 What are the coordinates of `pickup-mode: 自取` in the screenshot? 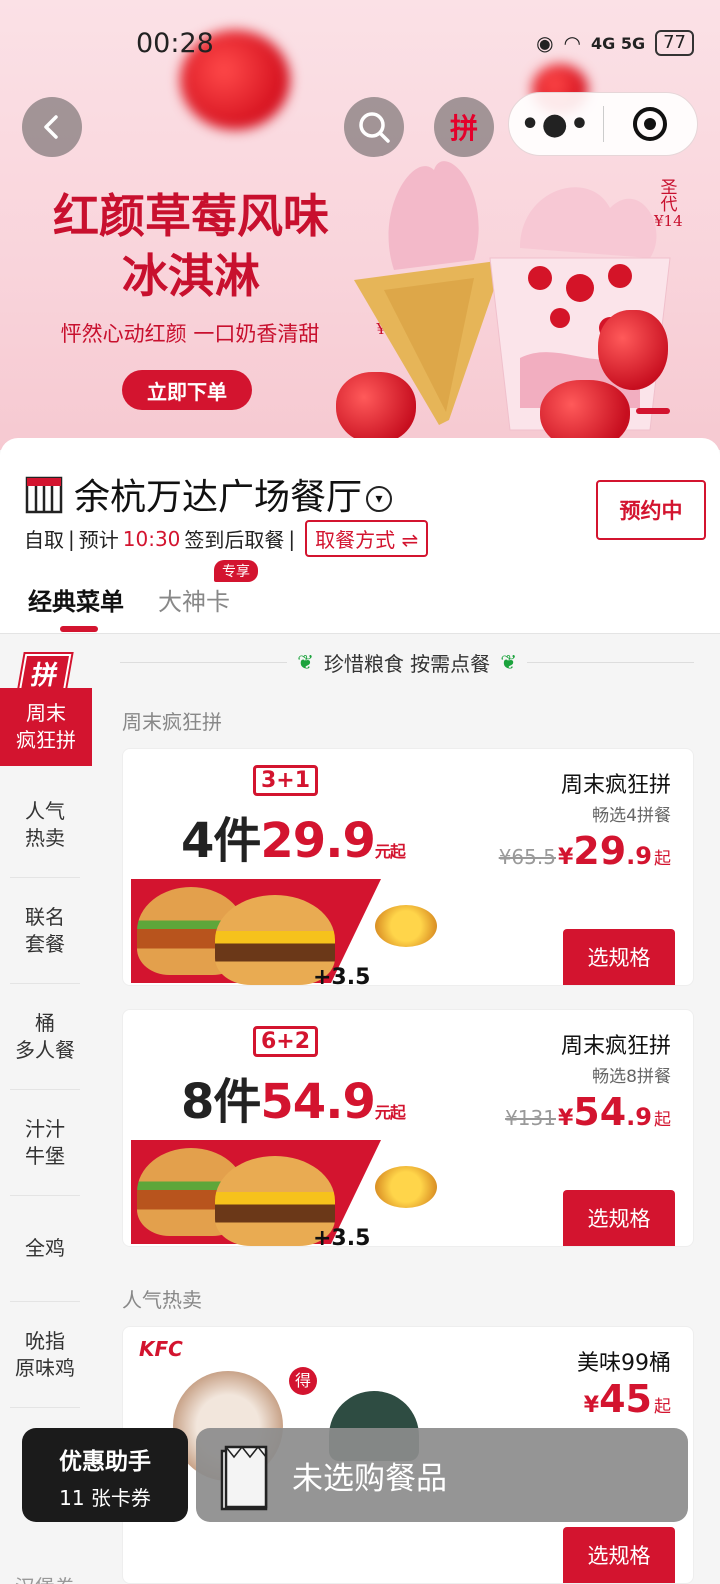 It's located at (44, 540).